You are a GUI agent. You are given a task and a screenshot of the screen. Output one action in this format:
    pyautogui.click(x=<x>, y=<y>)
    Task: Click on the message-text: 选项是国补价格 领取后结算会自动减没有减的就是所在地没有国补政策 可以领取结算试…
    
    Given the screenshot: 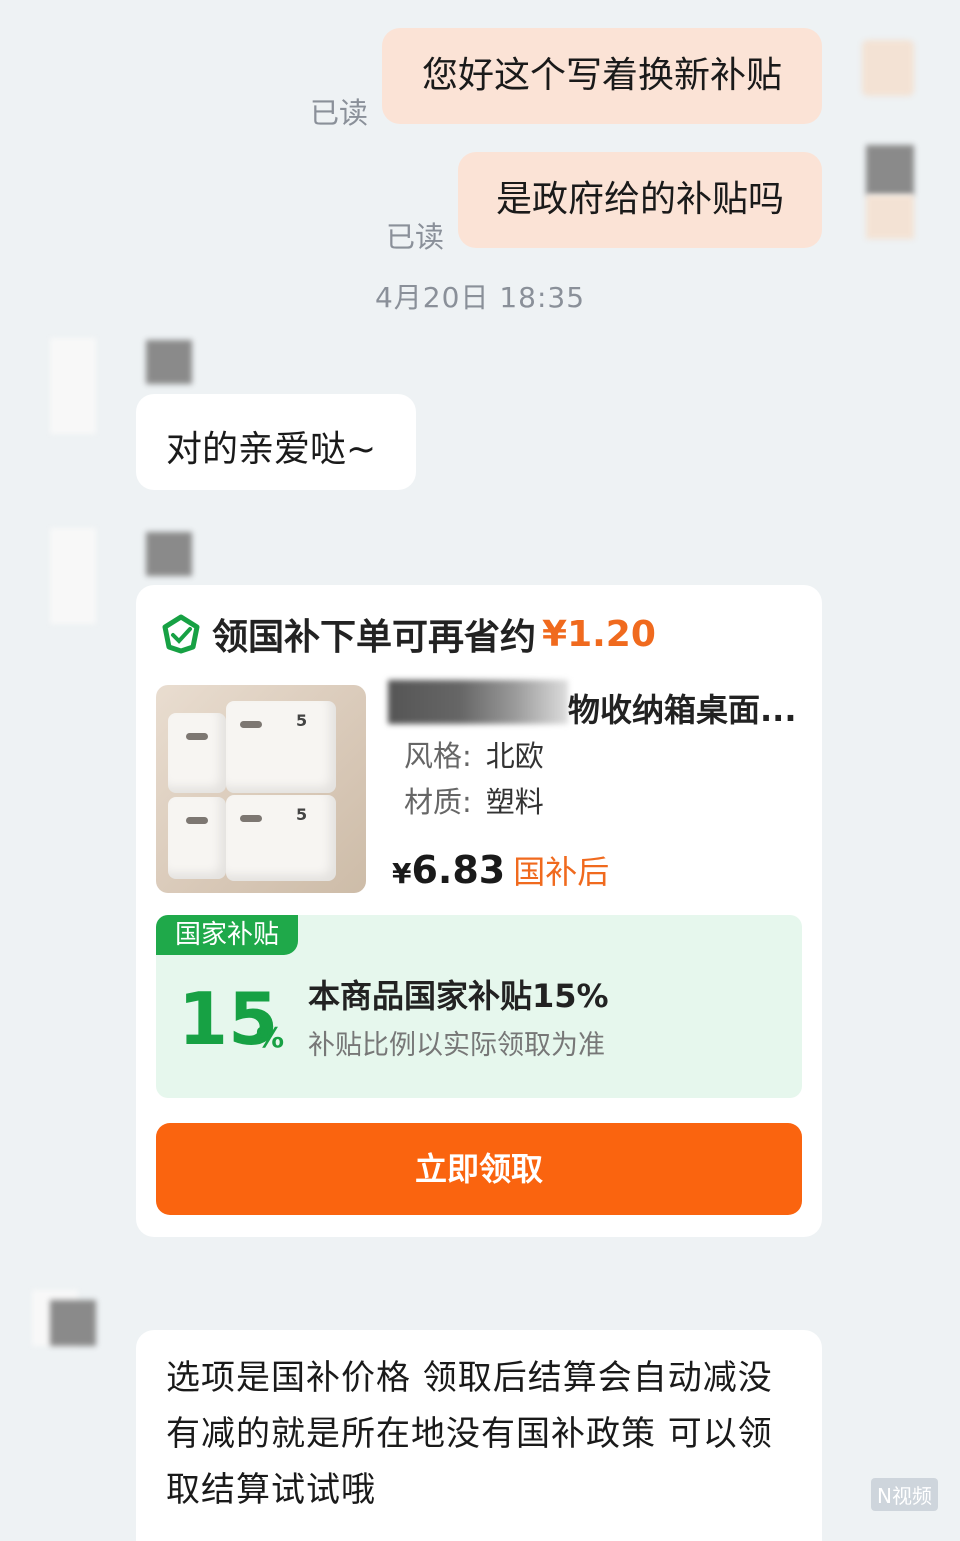 What is the action you would take?
    pyautogui.click(x=469, y=1434)
    